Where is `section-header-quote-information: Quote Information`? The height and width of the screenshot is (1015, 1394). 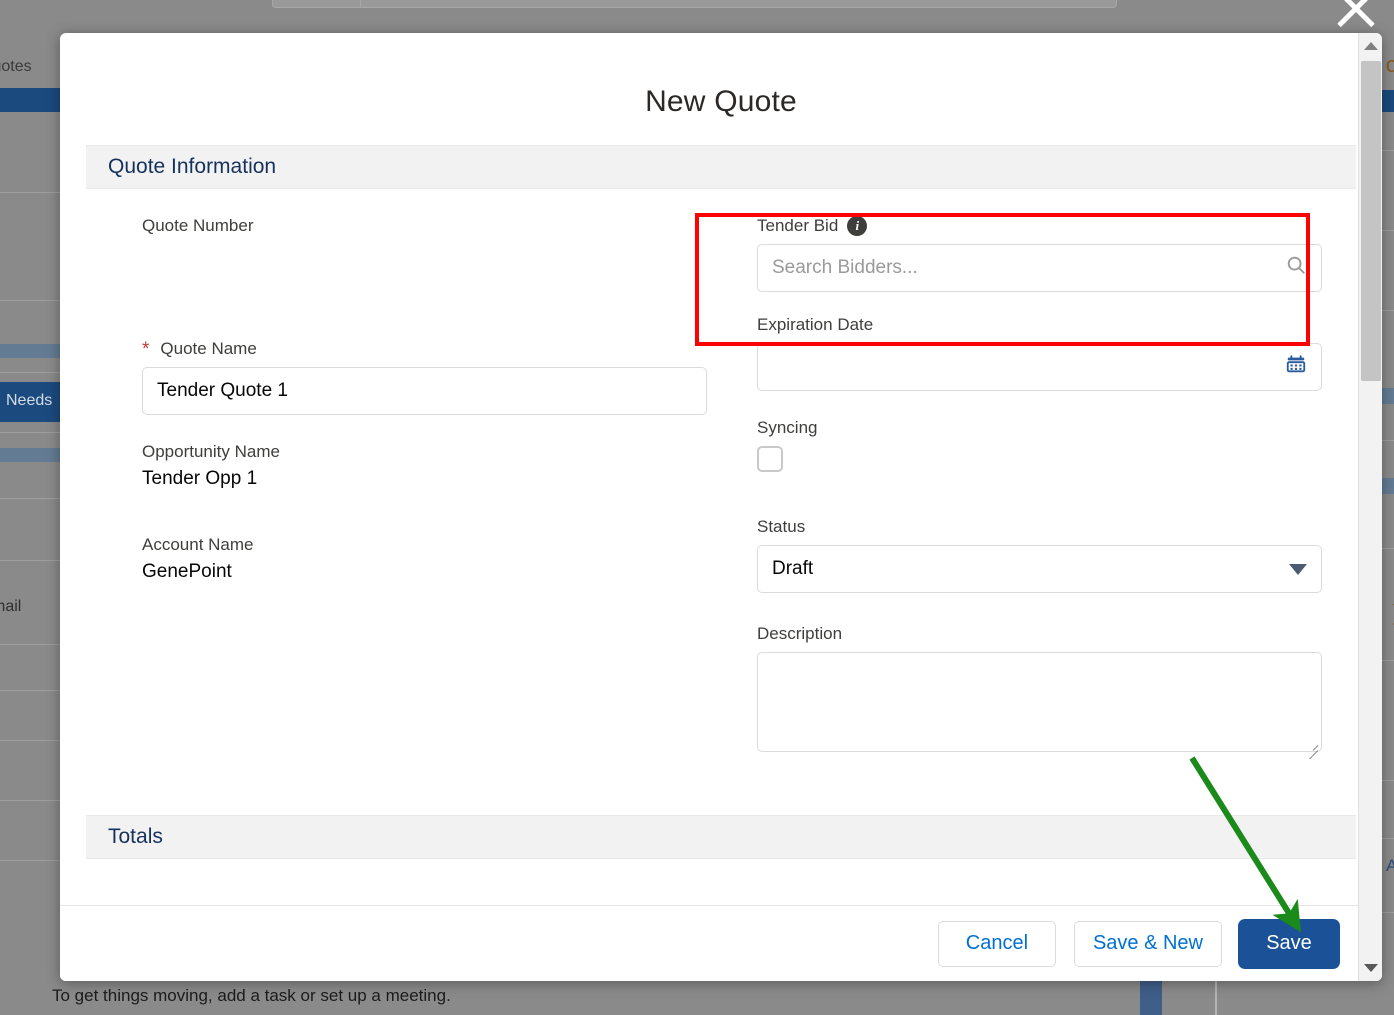
section-header-quote-information: Quote Information is located at coordinates (721, 167).